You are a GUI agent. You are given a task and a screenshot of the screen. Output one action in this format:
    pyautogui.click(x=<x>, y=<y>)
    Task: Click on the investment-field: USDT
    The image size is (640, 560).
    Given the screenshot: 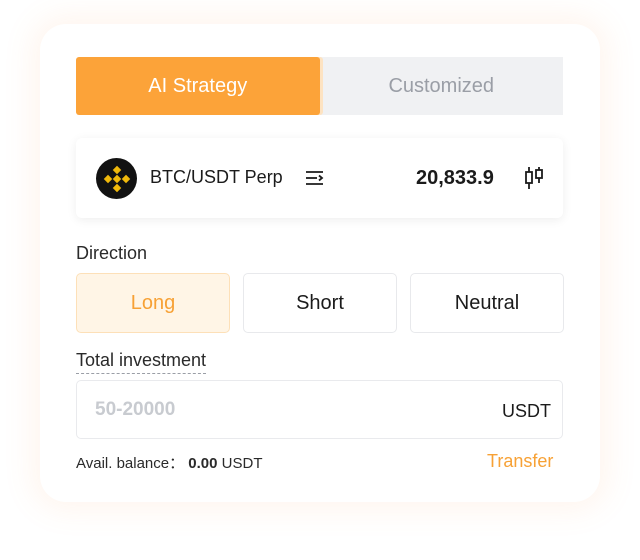 What is the action you would take?
    pyautogui.click(x=319, y=409)
    